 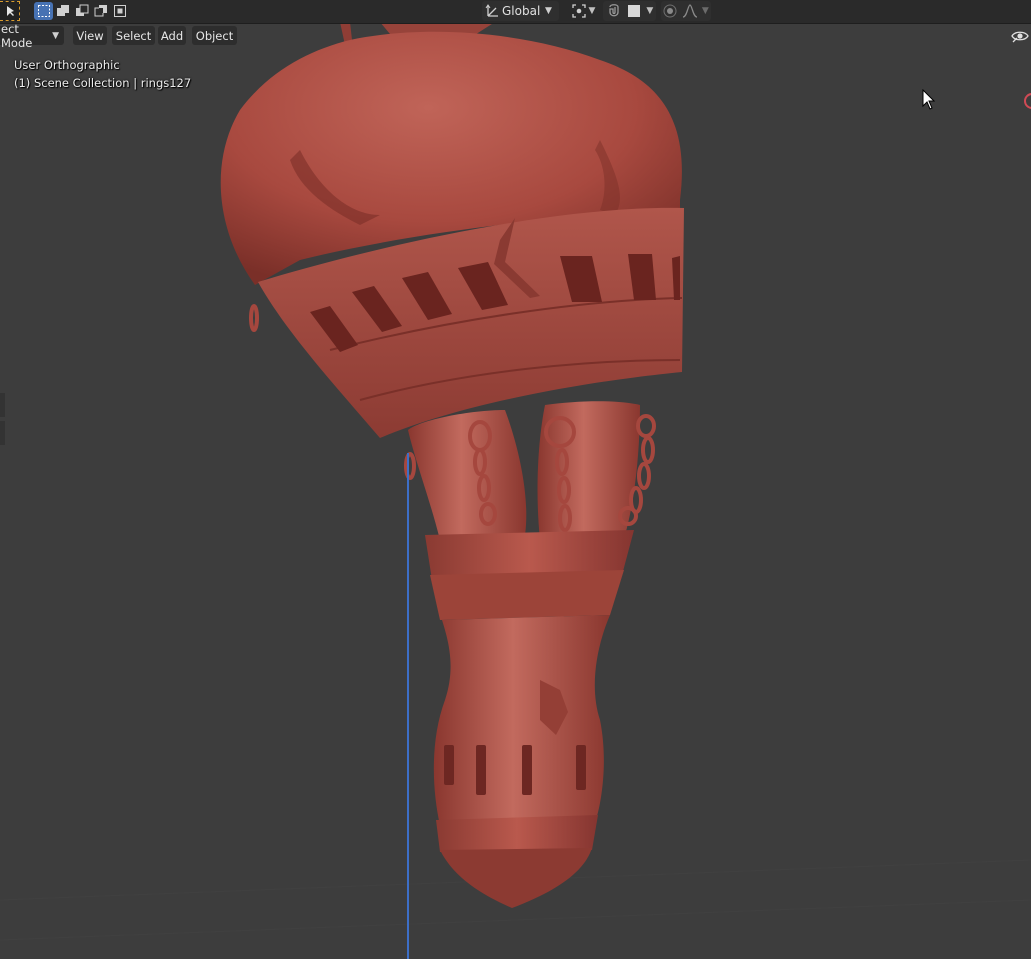 I want to click on select-cursor-tool, so click(x=10, y=11).